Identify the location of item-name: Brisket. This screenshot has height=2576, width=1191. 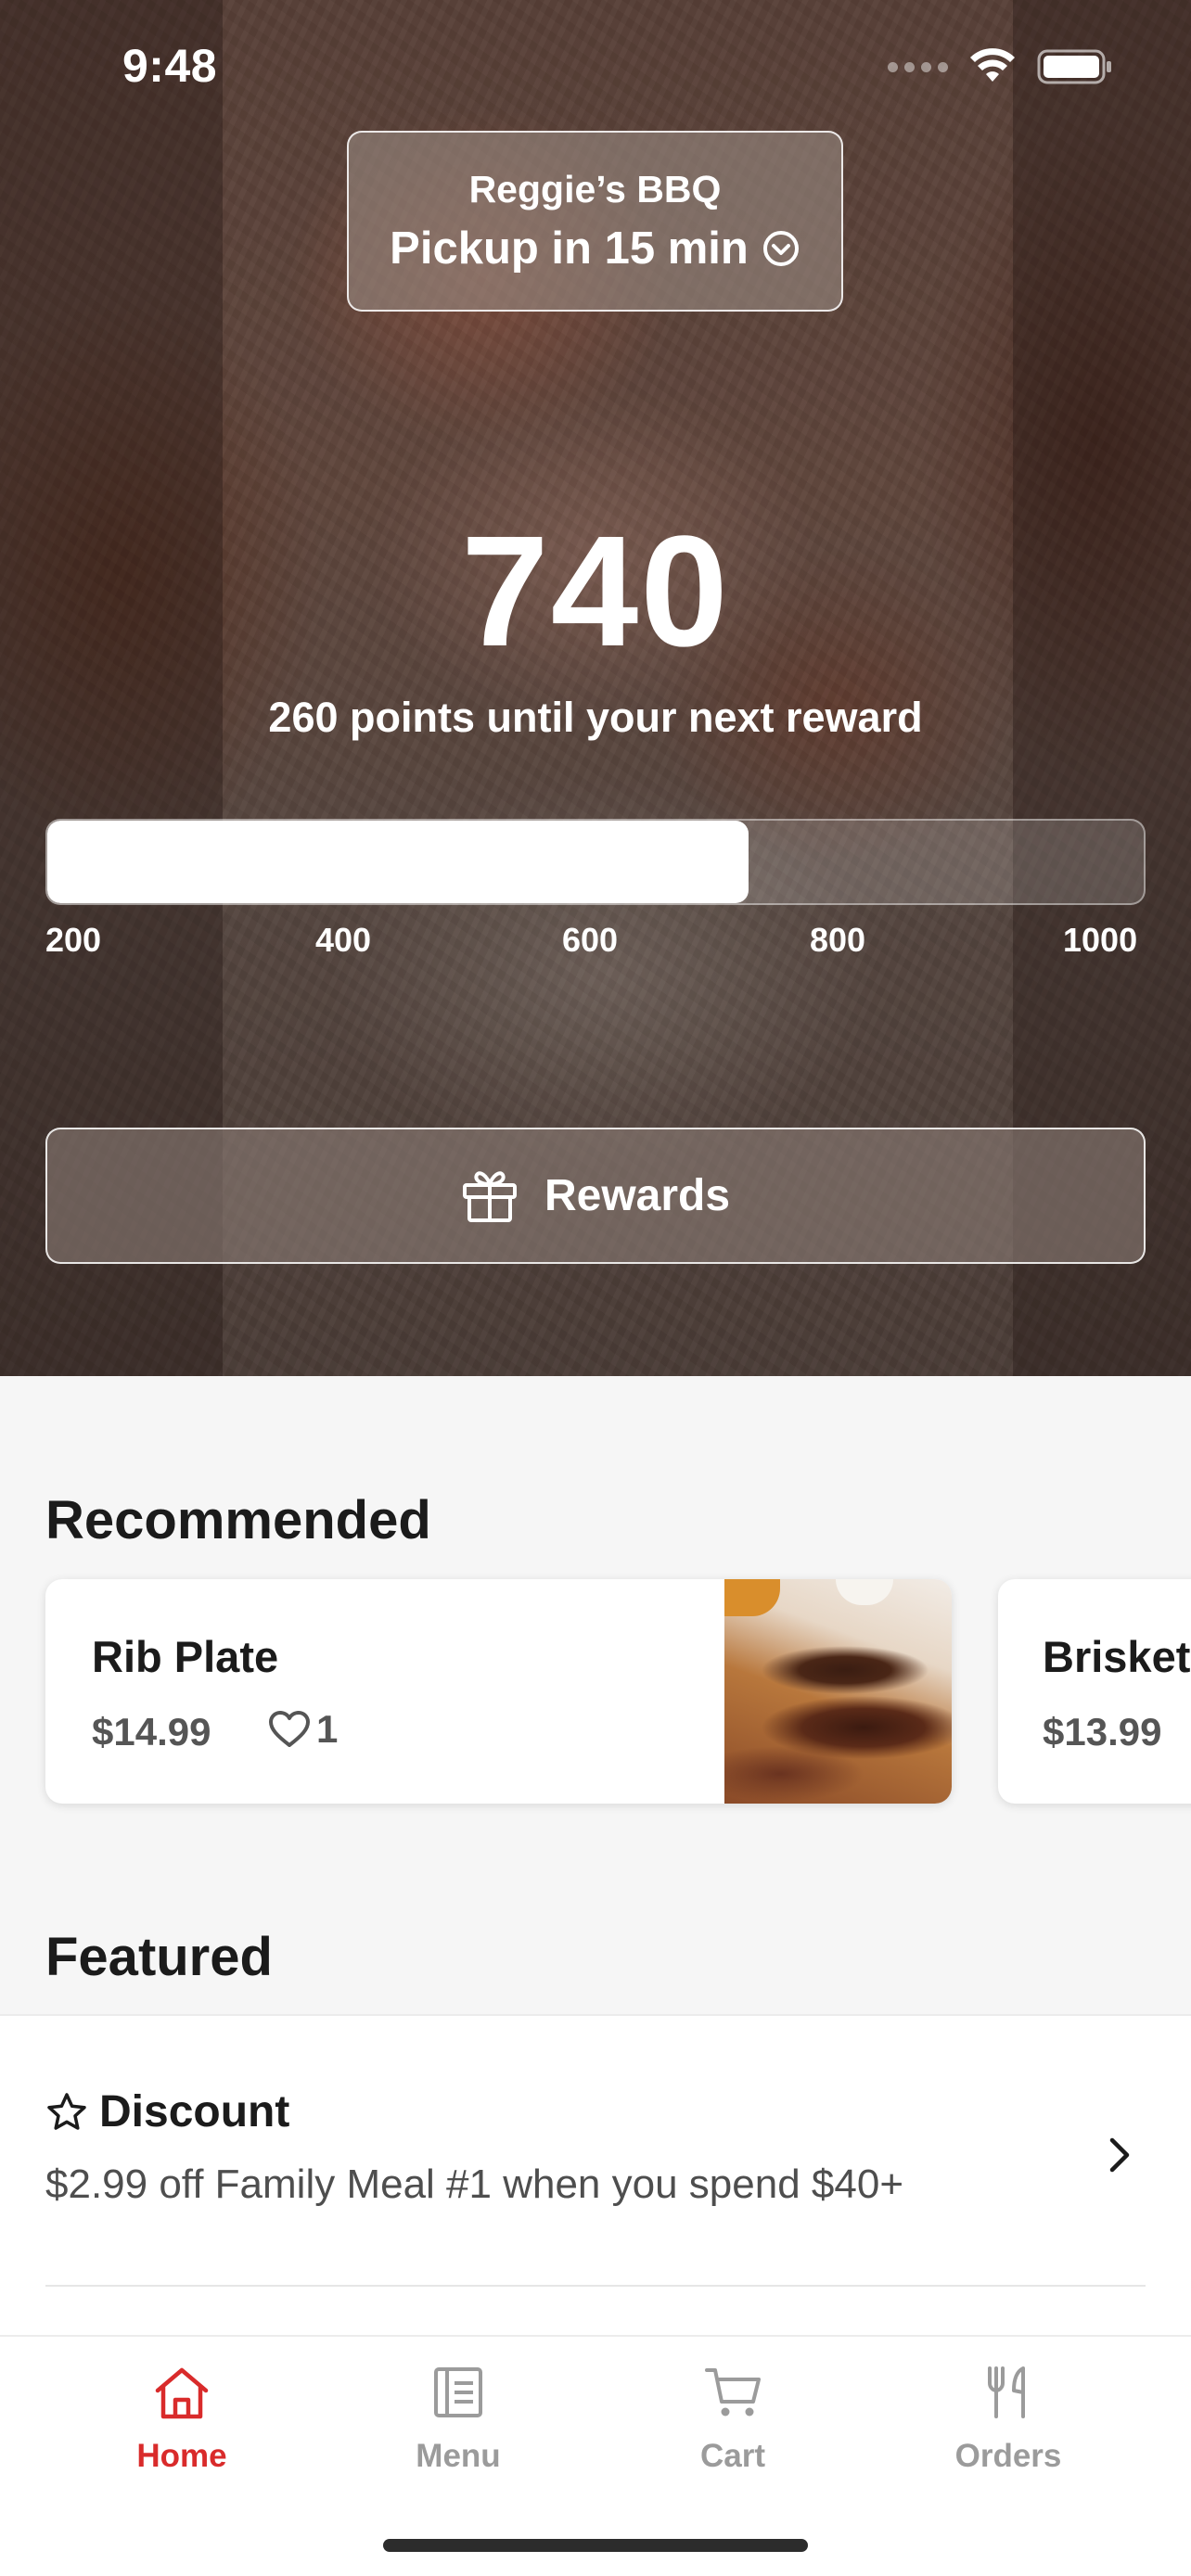
(1117, 1657).